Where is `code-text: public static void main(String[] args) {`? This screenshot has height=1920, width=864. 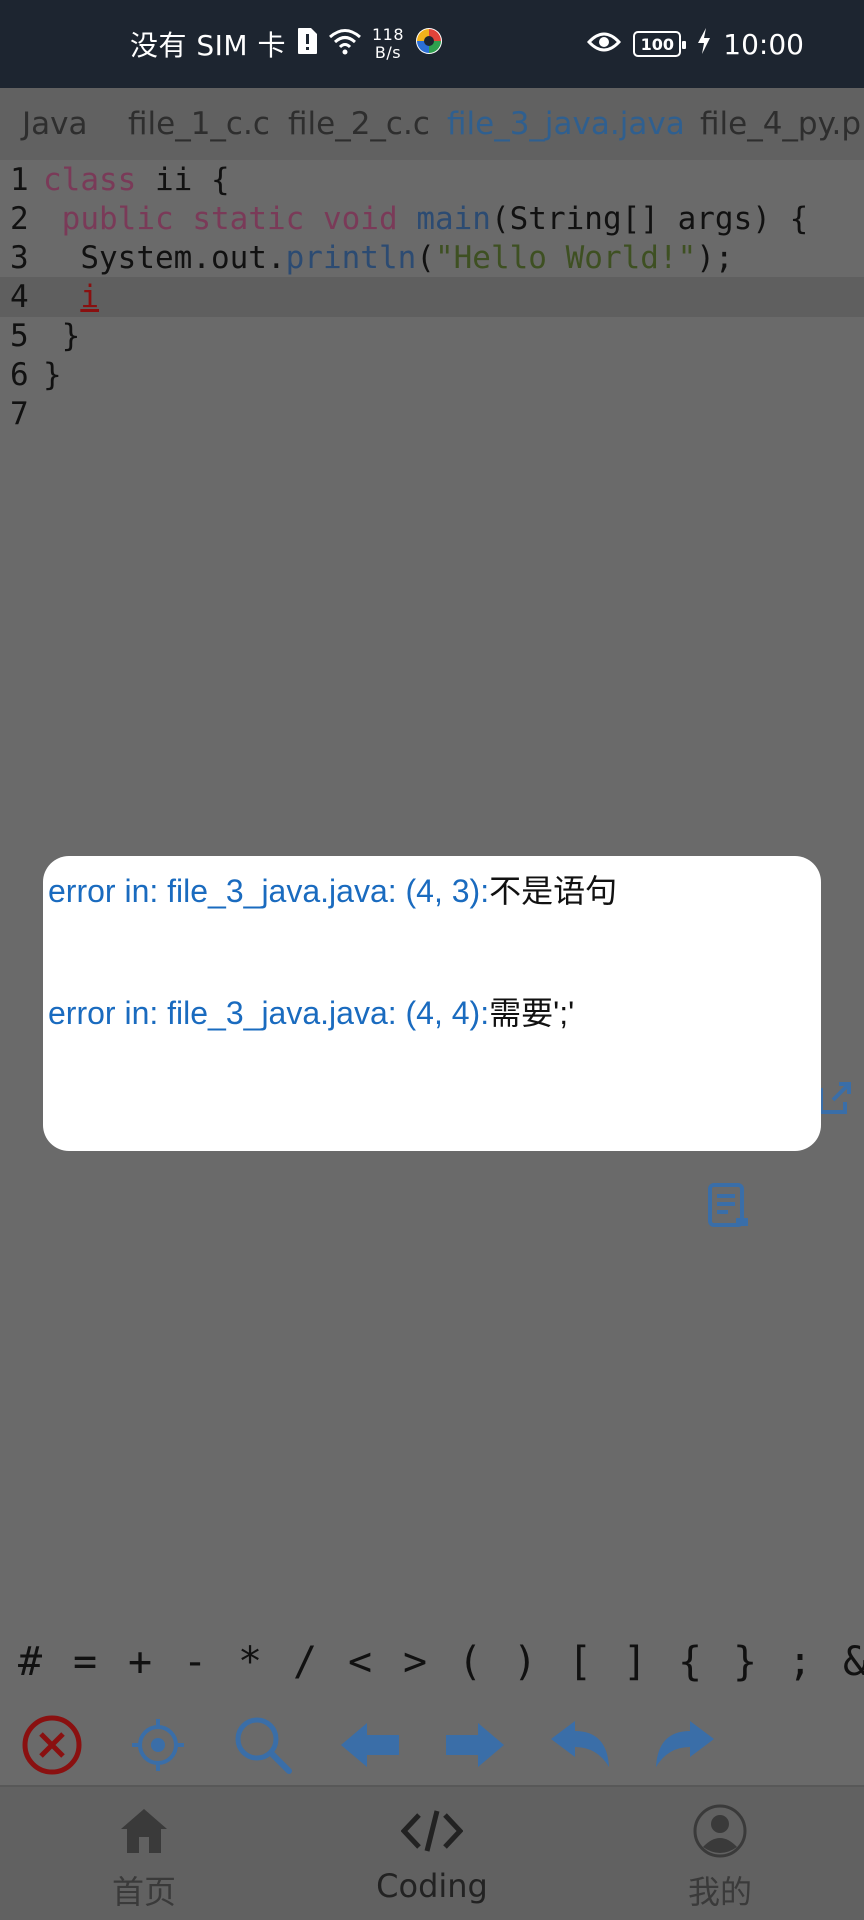
code-text: public static void main(String[] args) { is located at coordinates (426, 219).